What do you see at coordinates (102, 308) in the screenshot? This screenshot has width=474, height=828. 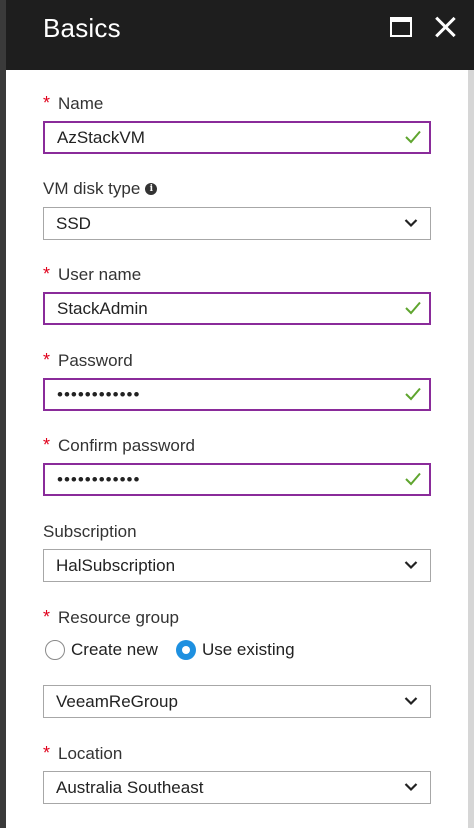 I see `username-value: StackAdmin` at bounding box center [102, 308].